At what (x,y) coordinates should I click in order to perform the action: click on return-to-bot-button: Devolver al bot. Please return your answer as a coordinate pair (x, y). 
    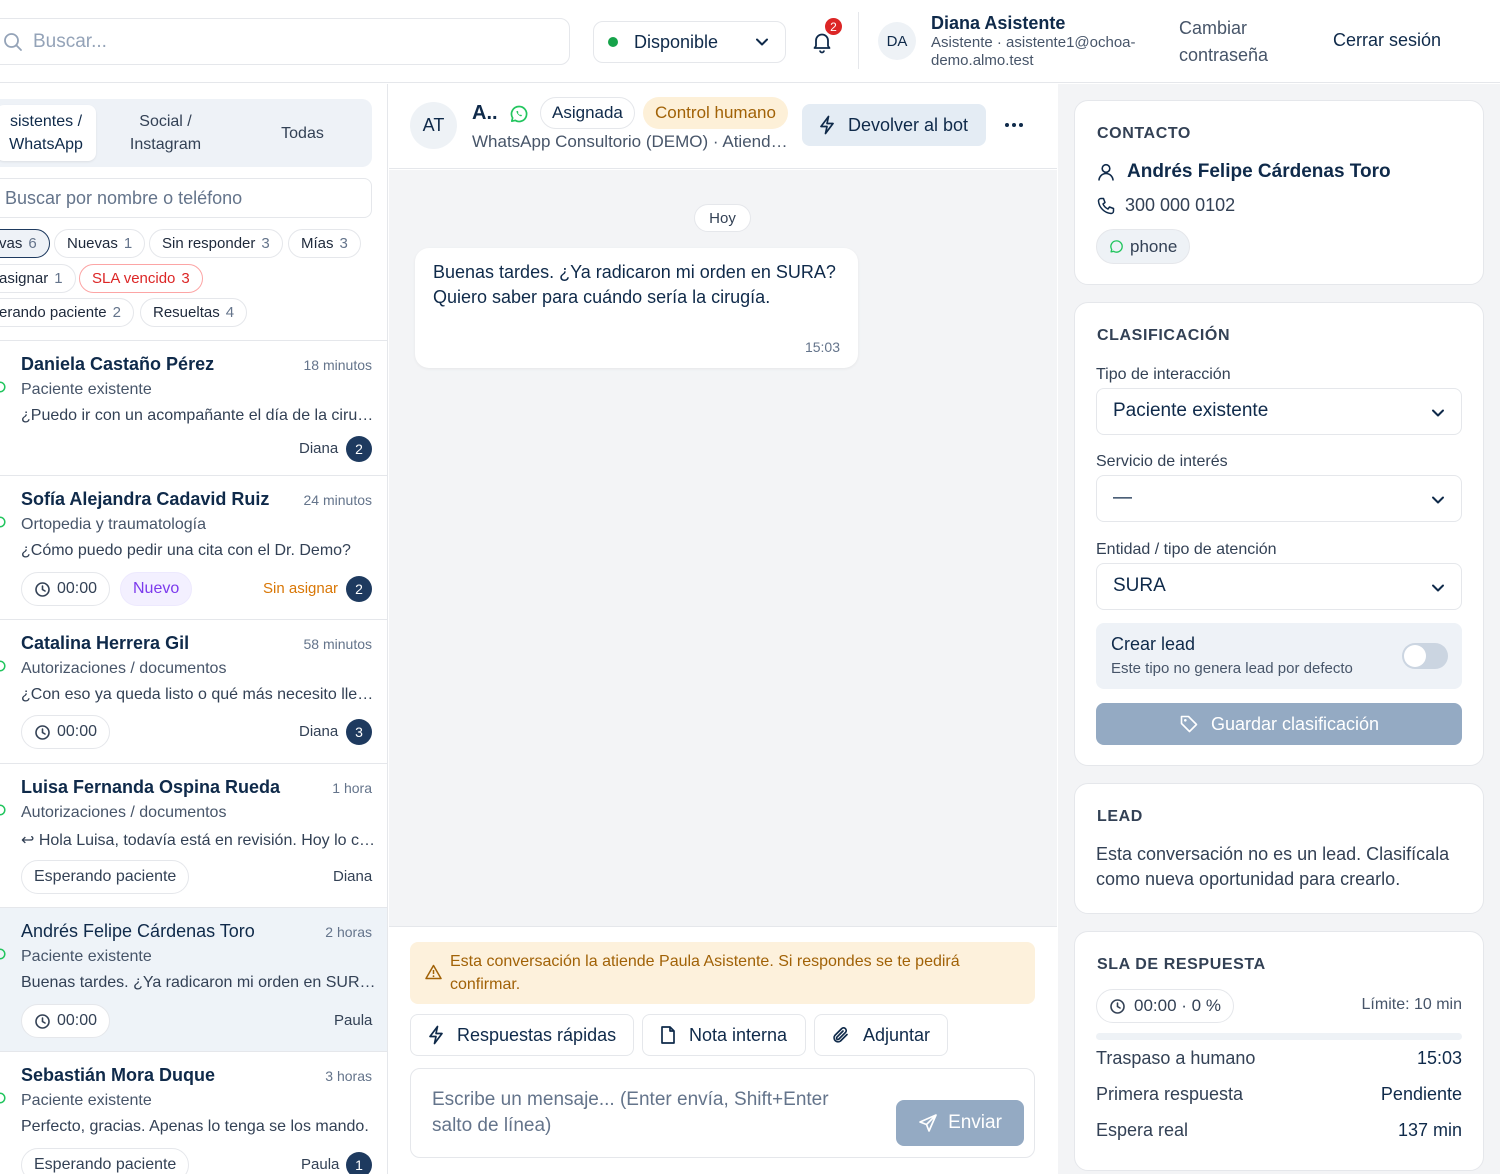
    Looking at the image, I should click on (894, 125).